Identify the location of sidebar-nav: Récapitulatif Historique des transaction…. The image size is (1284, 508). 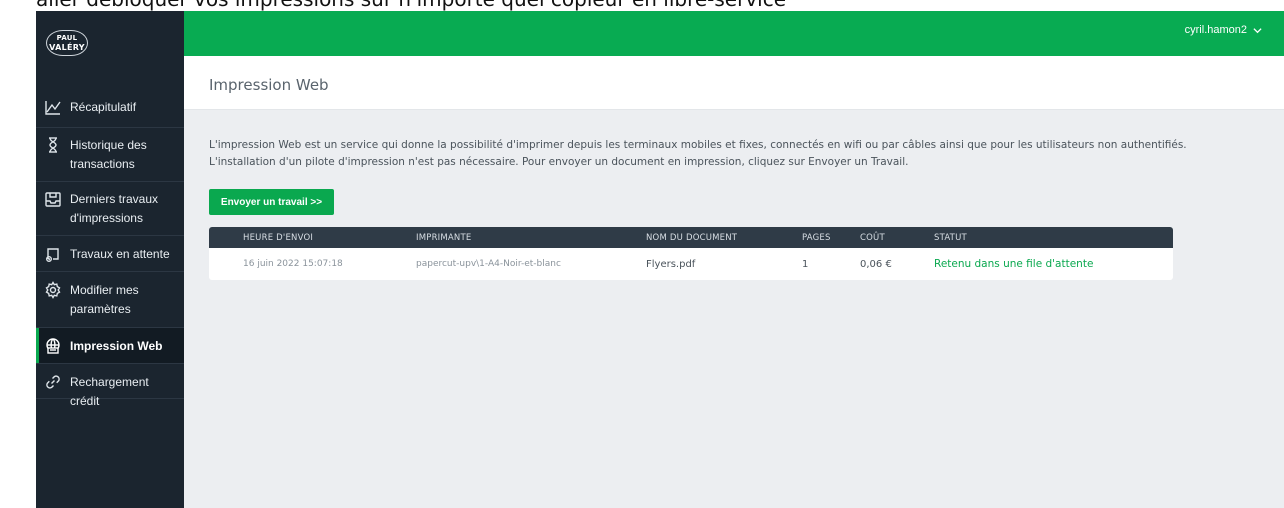
(110, 241).